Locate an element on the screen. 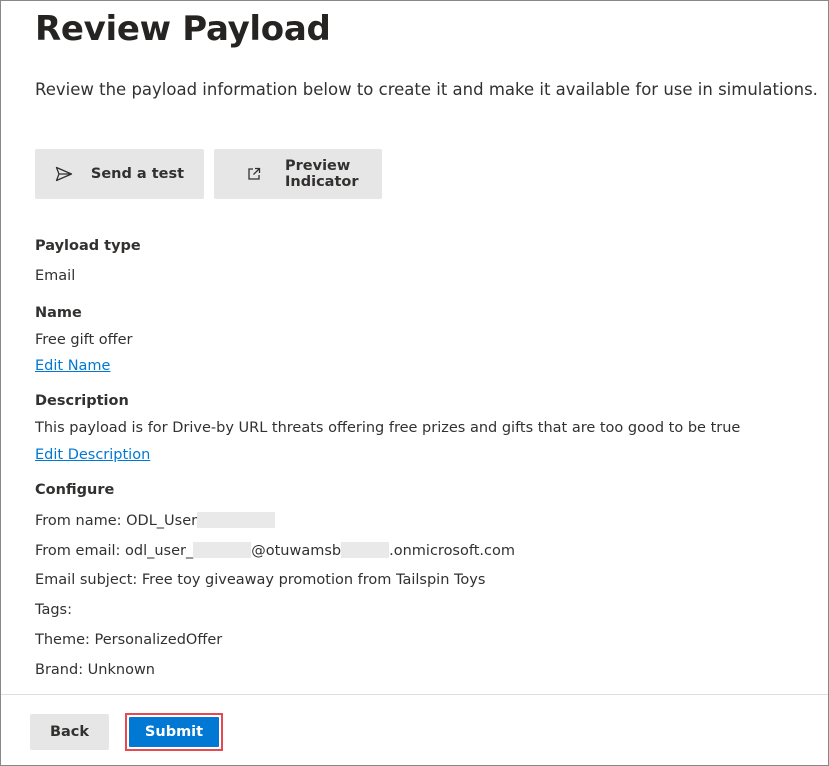  payload-type-value: Email is located at coordinates (55, 276).